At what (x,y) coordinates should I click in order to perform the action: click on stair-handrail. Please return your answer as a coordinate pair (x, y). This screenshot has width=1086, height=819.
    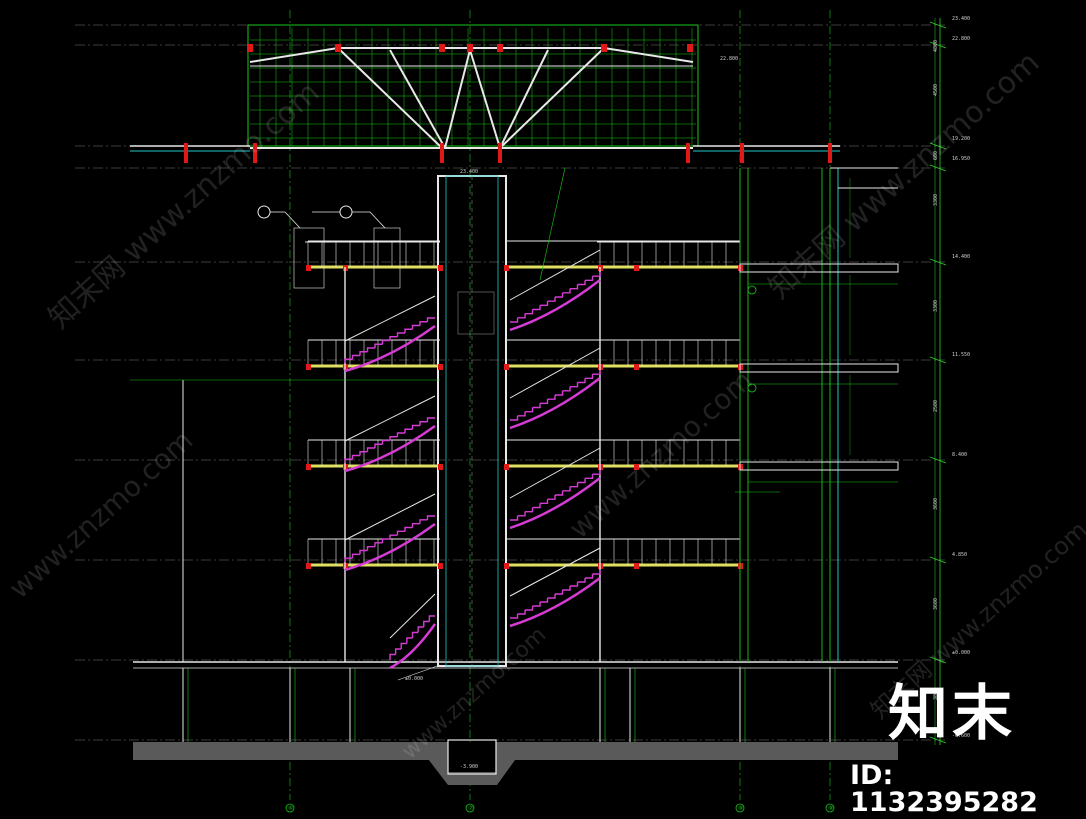
    Looking at the image, I should click on (555, 275).